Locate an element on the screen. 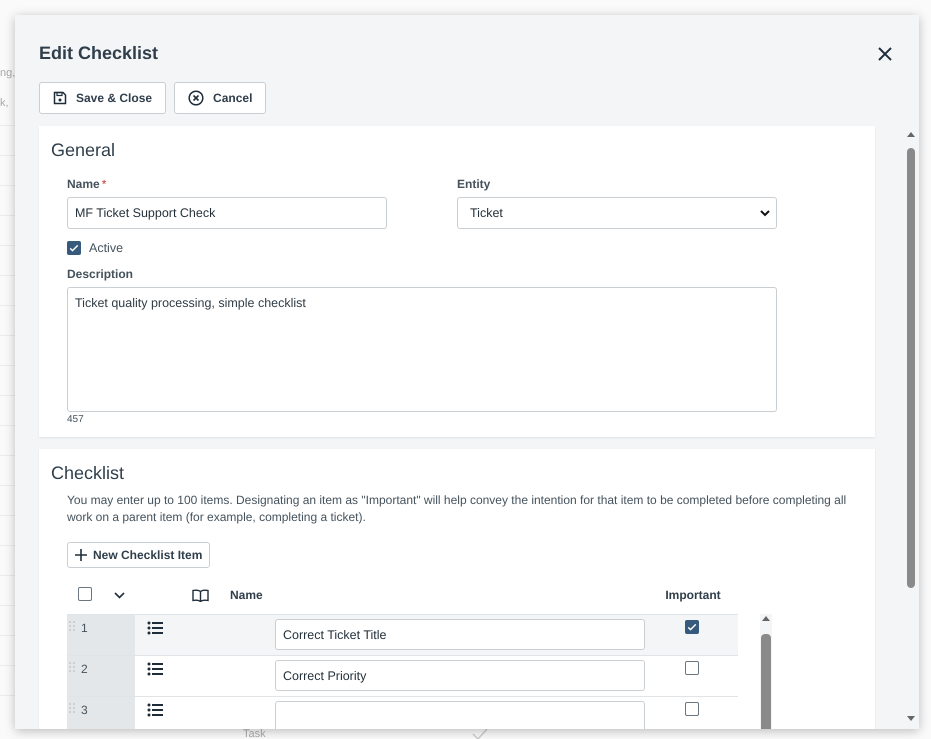  item-name-field: Correct Priority is located at coordinates (460, 675).